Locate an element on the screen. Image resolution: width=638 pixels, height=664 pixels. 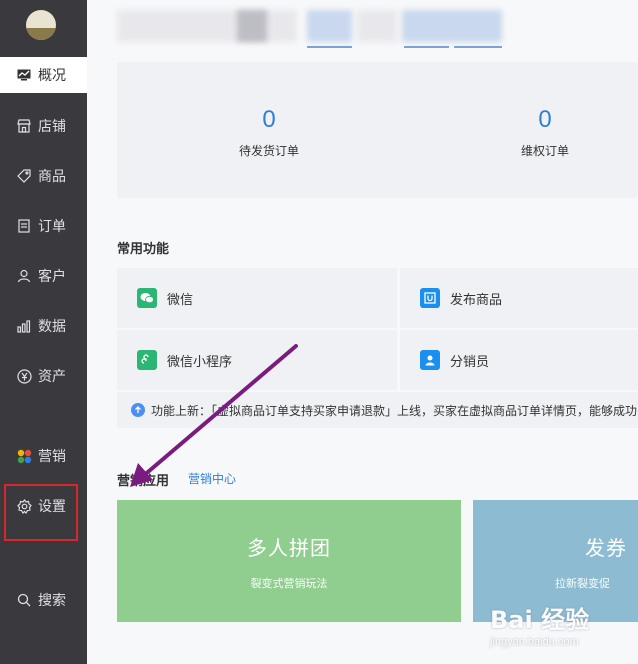
stat-label: 维权订单 is located at coordinates (544, 151).